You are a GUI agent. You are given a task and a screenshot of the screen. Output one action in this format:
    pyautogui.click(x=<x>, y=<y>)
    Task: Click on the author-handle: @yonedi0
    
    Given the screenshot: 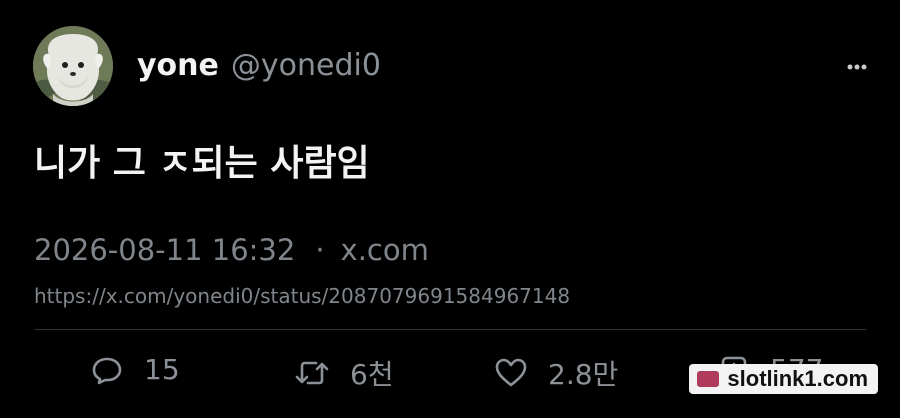 What is the action you would take?
    pyautogui.click(x=306, y=65)
    